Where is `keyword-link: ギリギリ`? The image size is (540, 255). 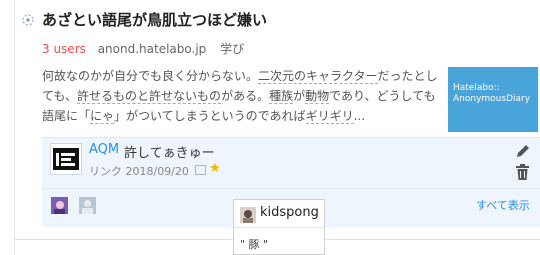
keyword-link: ギリギリ is located at coordinates (329, 116).